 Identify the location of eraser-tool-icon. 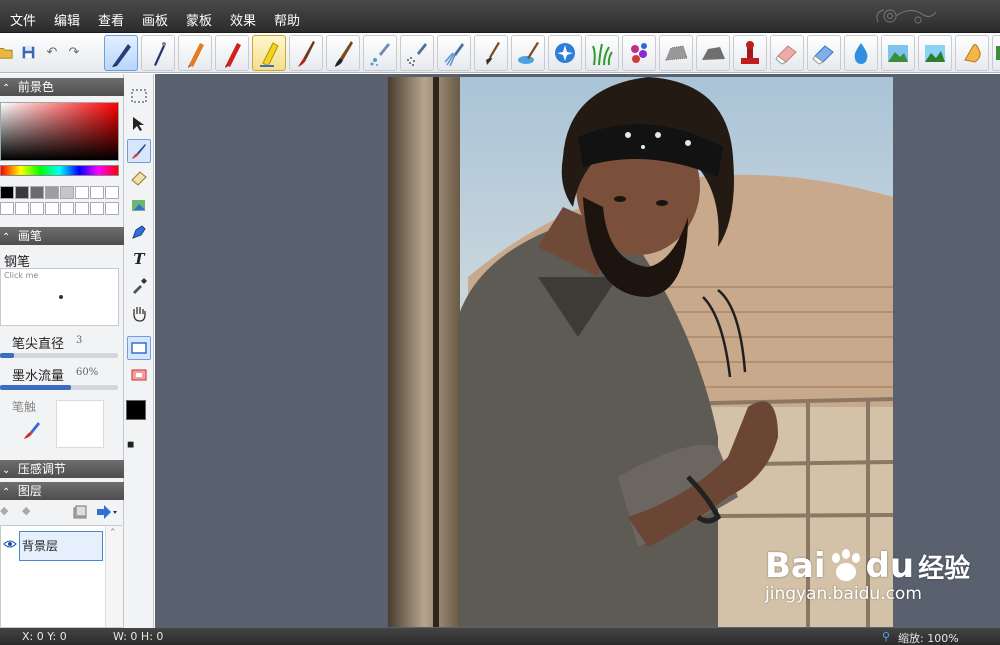
(139, 178).